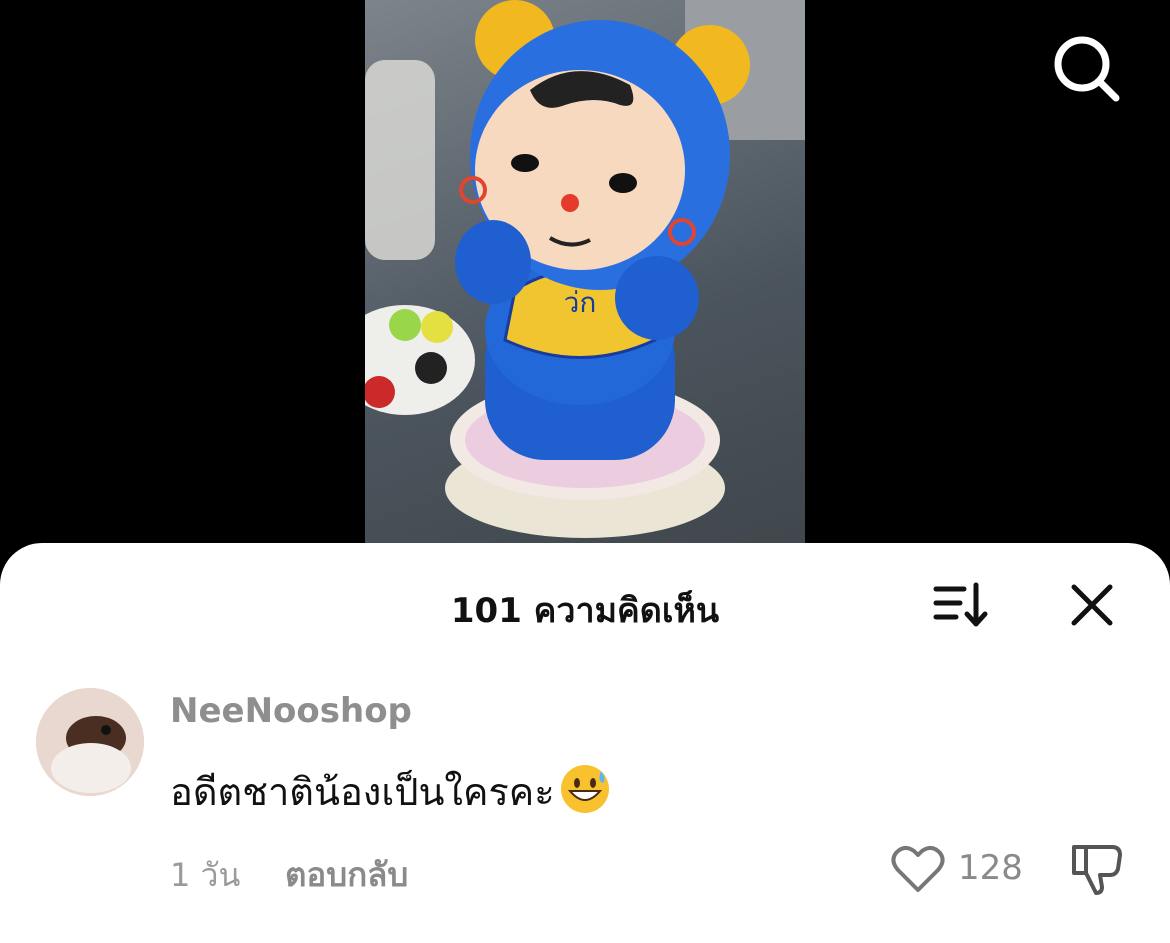 This screenshot has height=943, width=1170. I want to click on dislike-button, so click(1098, 869).